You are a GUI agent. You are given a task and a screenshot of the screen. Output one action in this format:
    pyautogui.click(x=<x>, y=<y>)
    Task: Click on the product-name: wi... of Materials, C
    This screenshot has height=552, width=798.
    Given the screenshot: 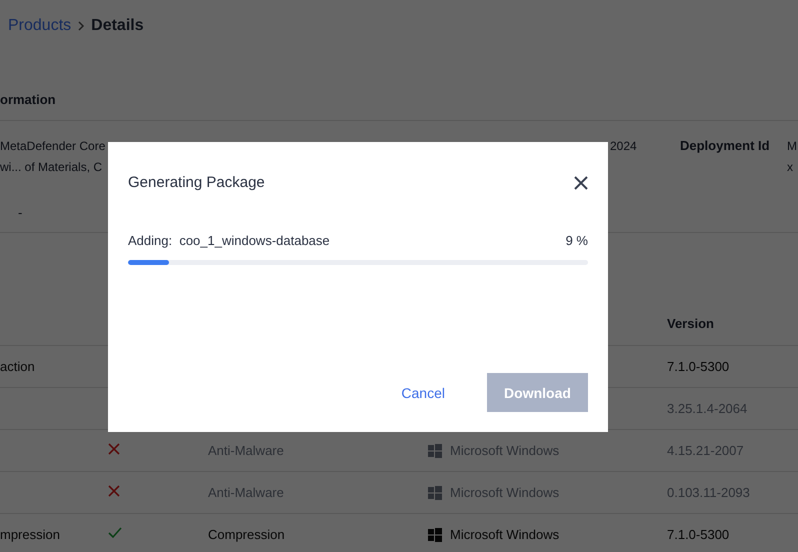 What is the action you would take?
    pyautogui.click(x=52, y=167)
    